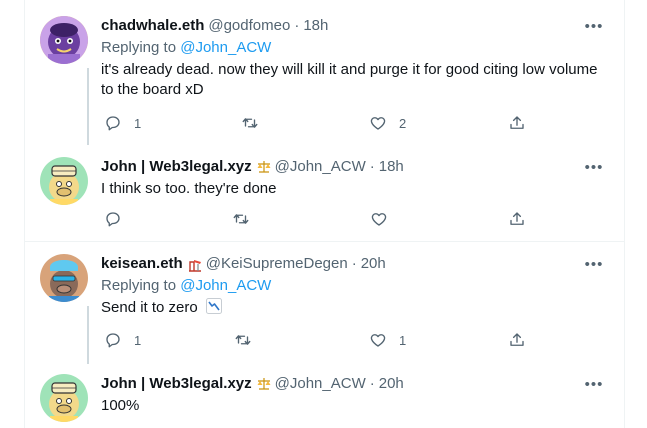 The width and height of the screenshot is (647, 428). What do you see at coordinates (120, 405) in the screenshot?
I see `tweet-text-line: 100%` at bounding box center [120, 405].